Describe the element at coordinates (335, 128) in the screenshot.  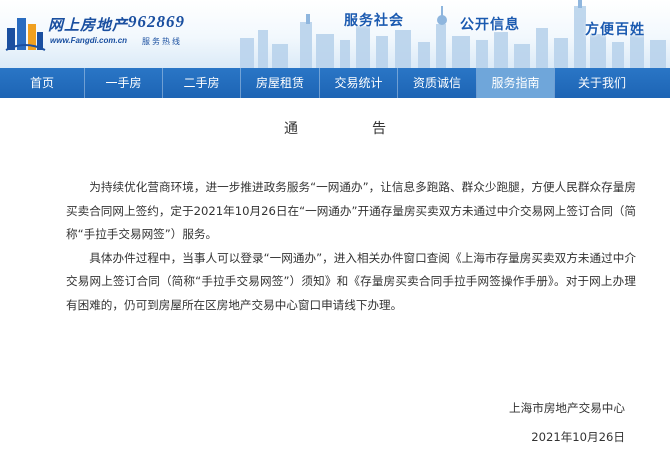
I see `notice-title: 通告` at that location.